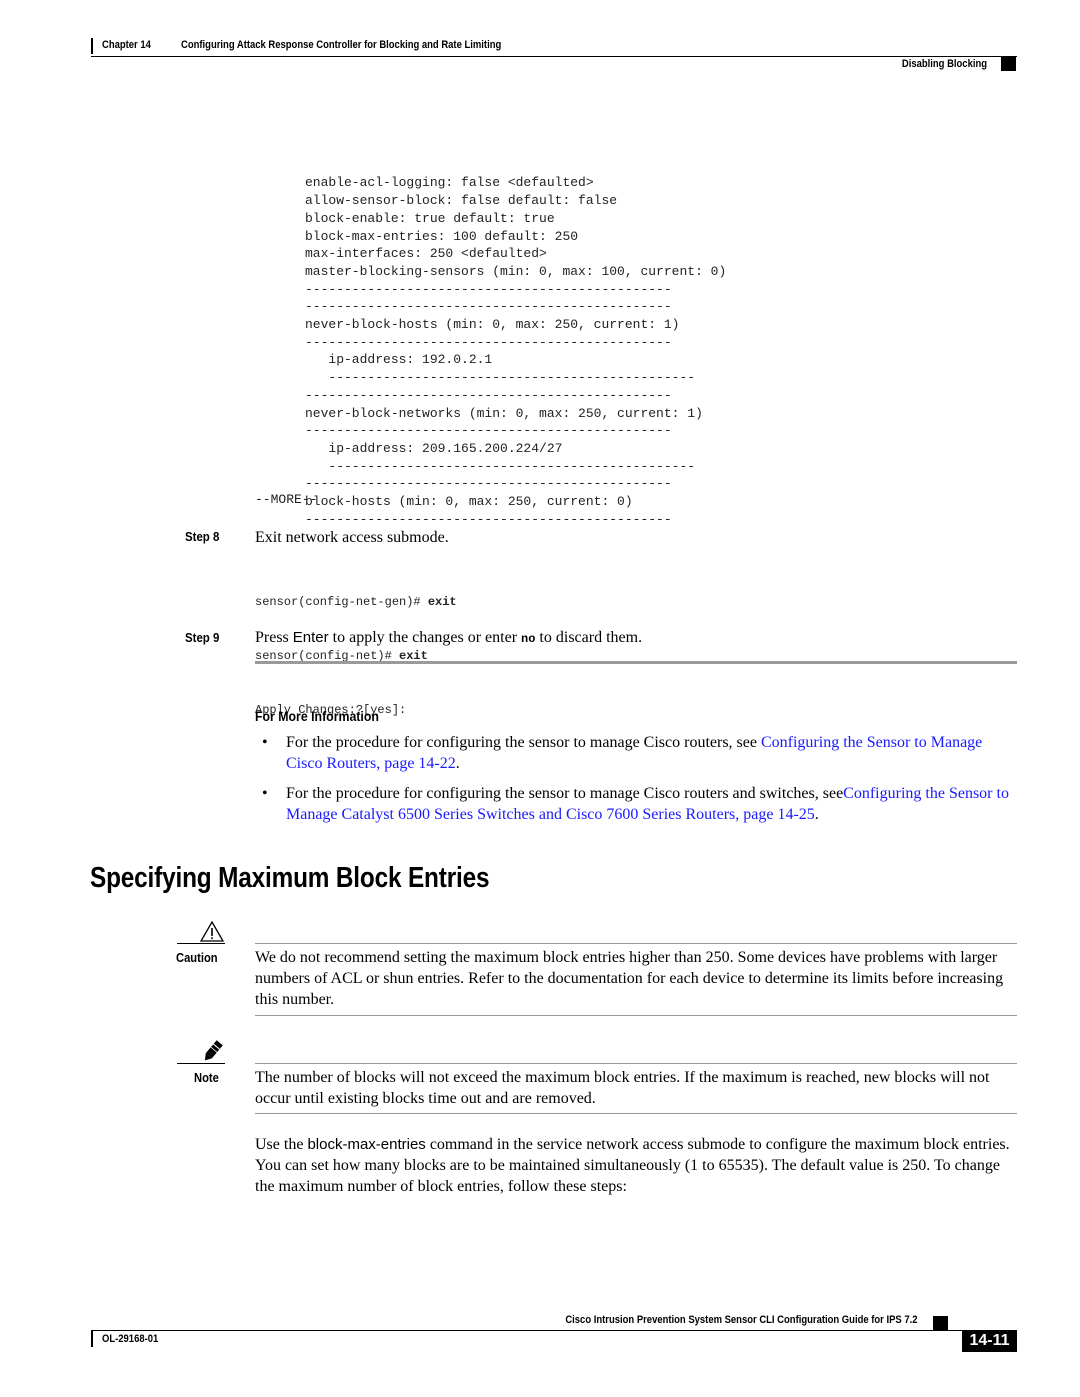 This screenshot has width=1080, height=1397. What do you see at coordinates (1008, 64) in the screenshot?
I see `header-marker-block` at bounding box center [1008, 64].